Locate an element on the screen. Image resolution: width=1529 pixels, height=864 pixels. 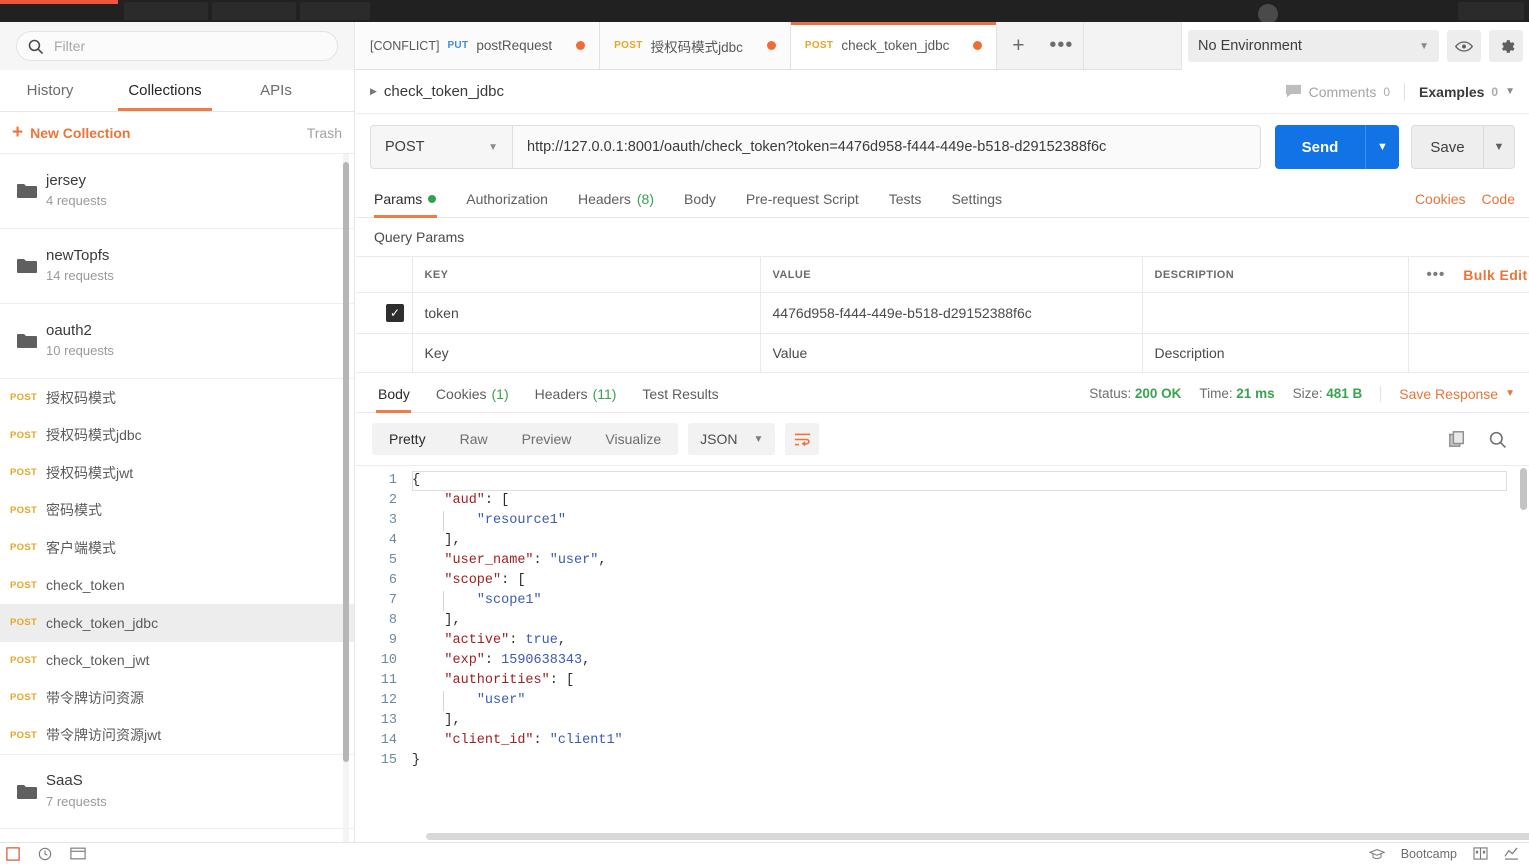
request-item: POST check_token is located at coordinates (177, 585).